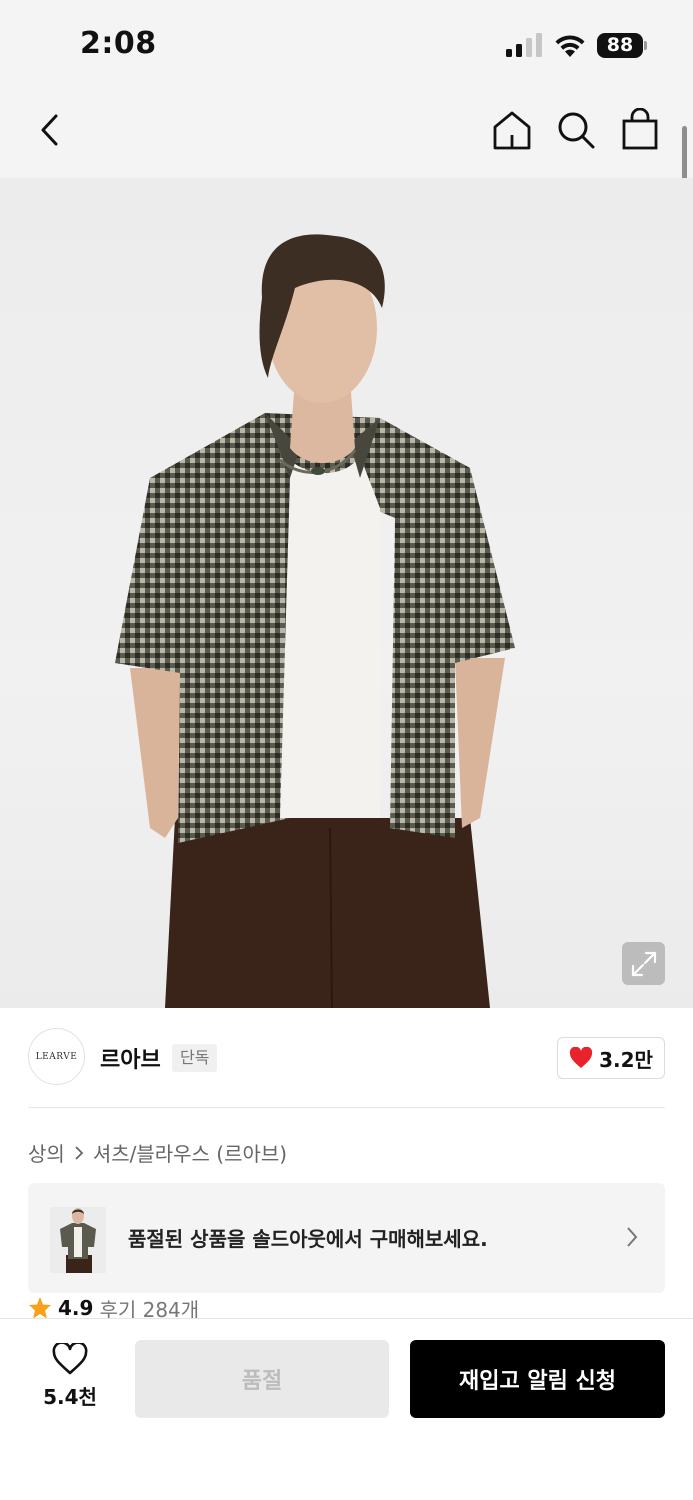  I want to click on brand-like-count: 3.2만, so click(626, 1059).